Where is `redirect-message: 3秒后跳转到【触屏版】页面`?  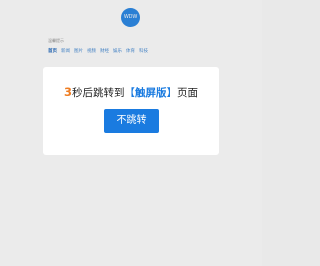 redirect-message: 3秒后跳转到【触屏版】页面 is located at coordinates (131, 92).